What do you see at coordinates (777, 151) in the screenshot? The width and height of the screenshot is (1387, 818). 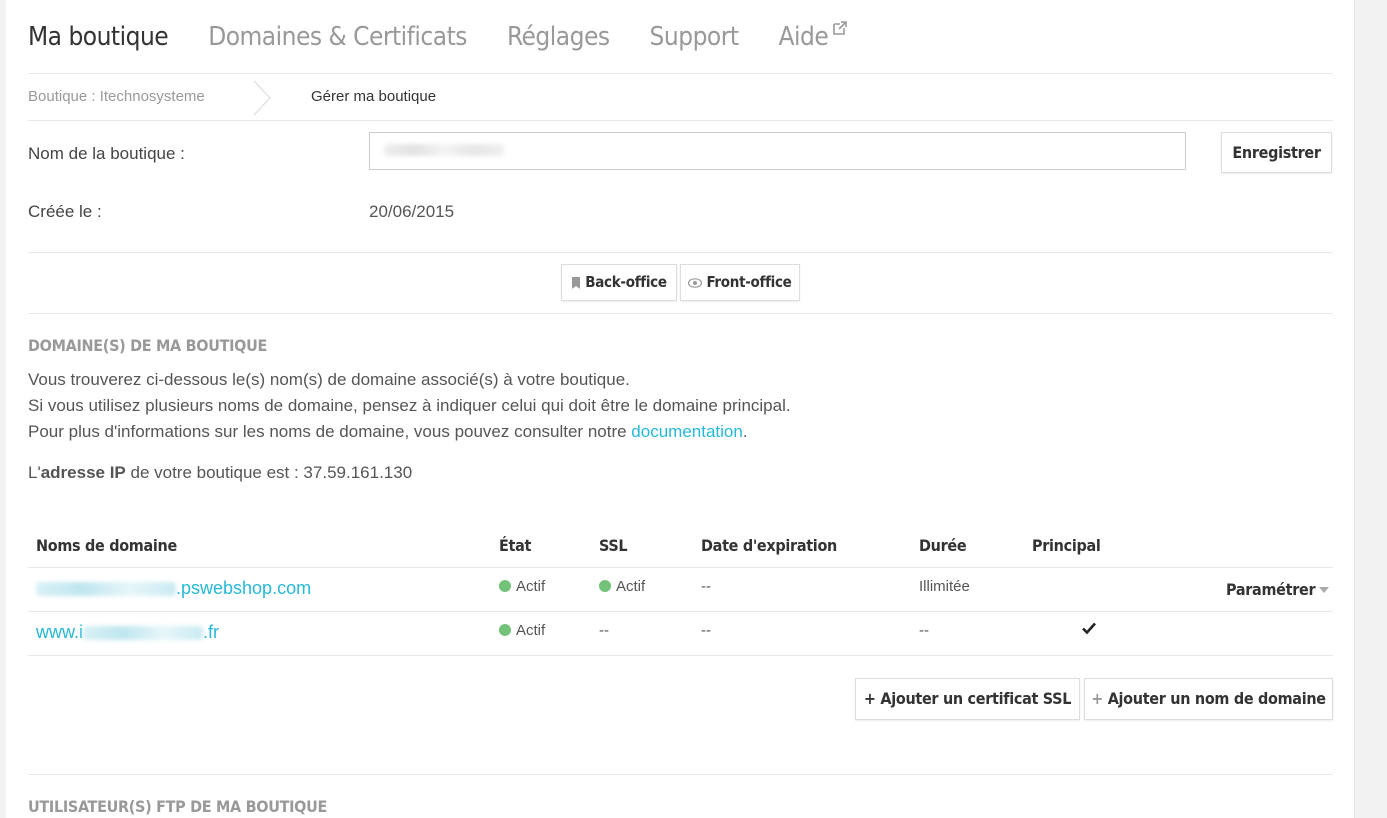 I see `shop-name-input` at bounding box center [777, 151].